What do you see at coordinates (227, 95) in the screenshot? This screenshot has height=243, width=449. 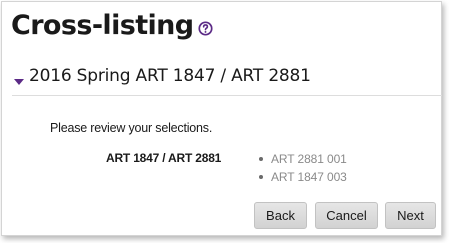 I see `divider` at bounding box center [227, 95].